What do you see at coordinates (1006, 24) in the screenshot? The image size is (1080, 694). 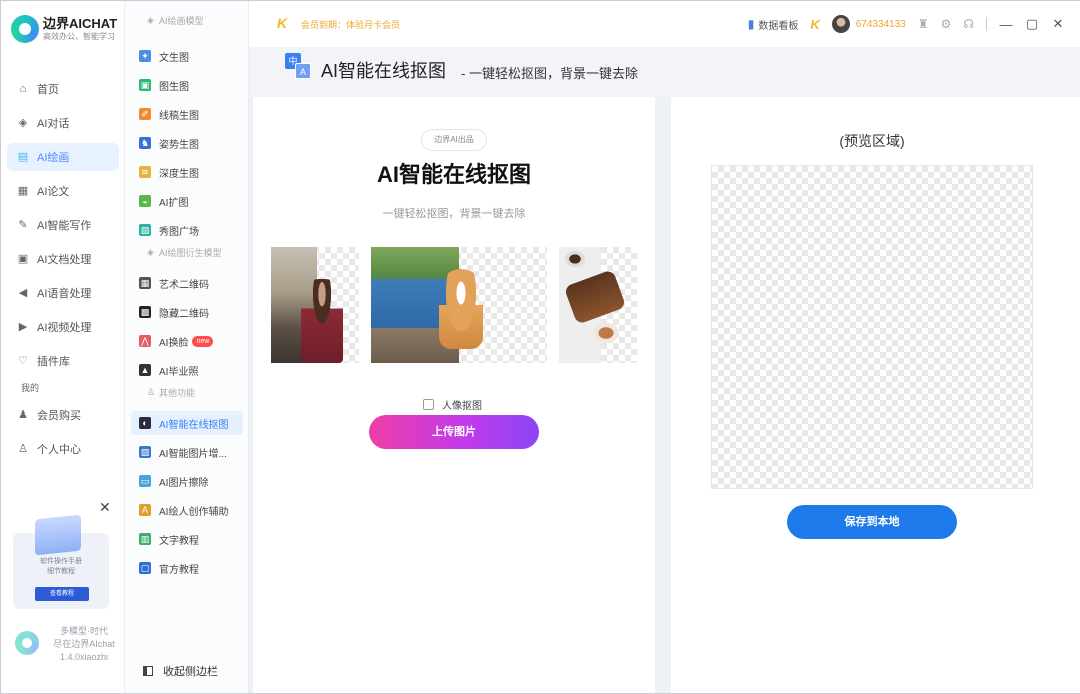 I see `minimize-button: —` at bounding box center [1006, 24].